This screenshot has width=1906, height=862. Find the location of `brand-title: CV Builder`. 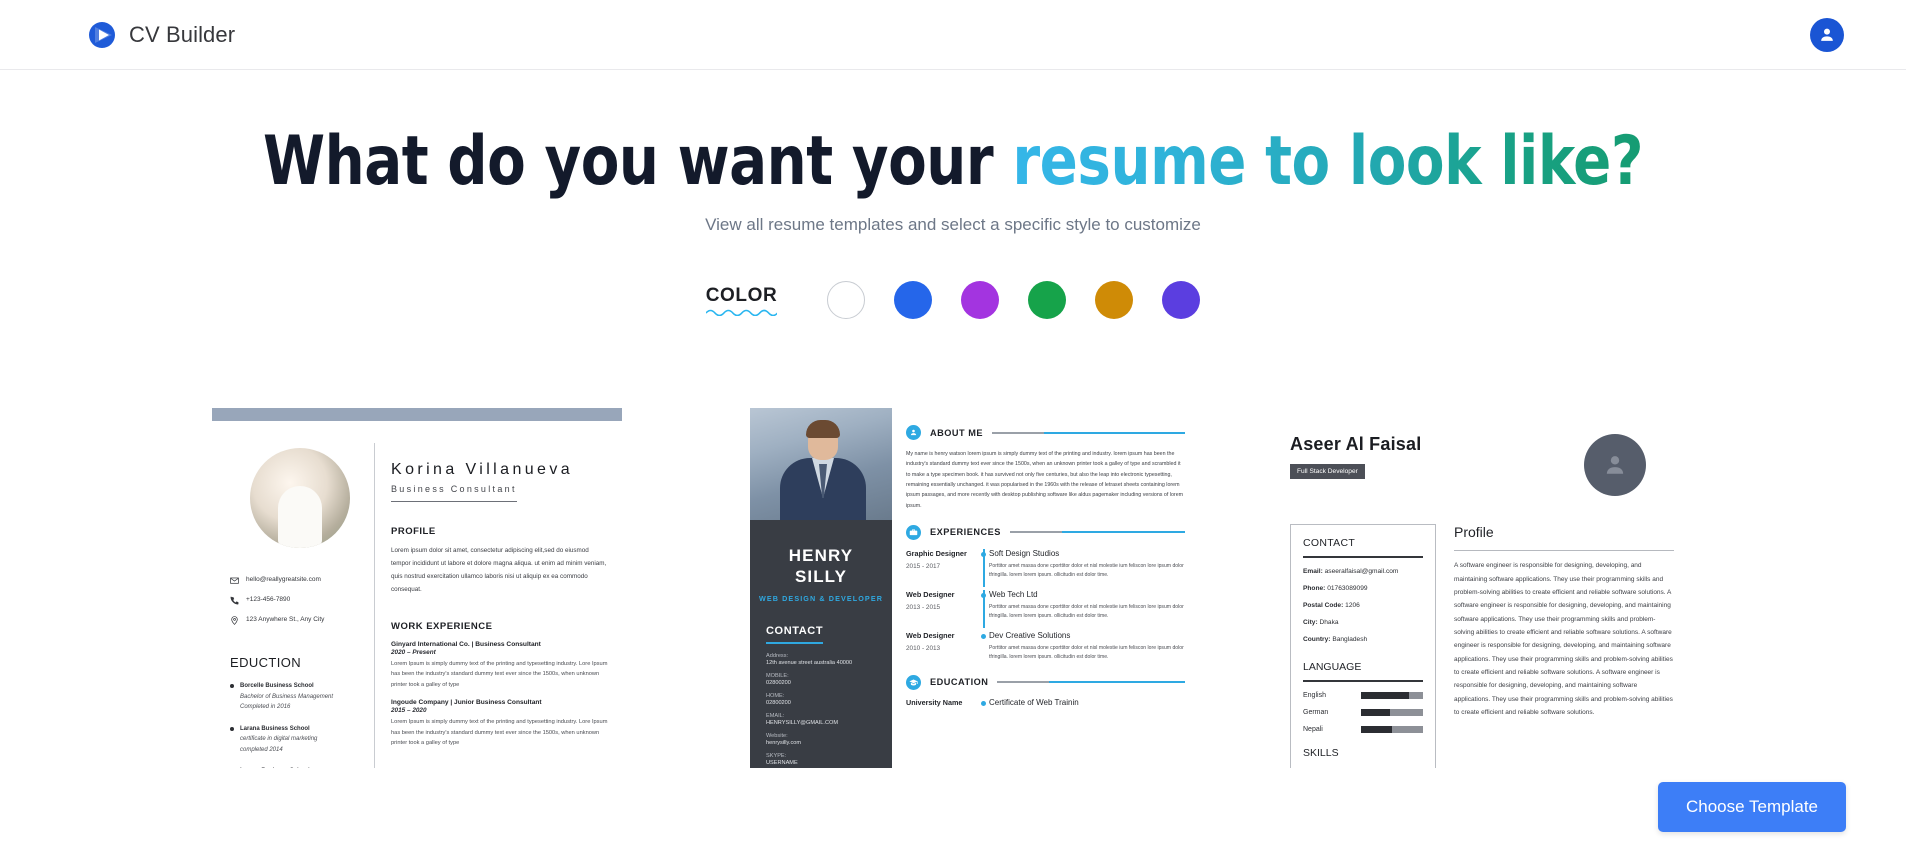

brand-title: CV Builder is located at coordinates (182, 34).